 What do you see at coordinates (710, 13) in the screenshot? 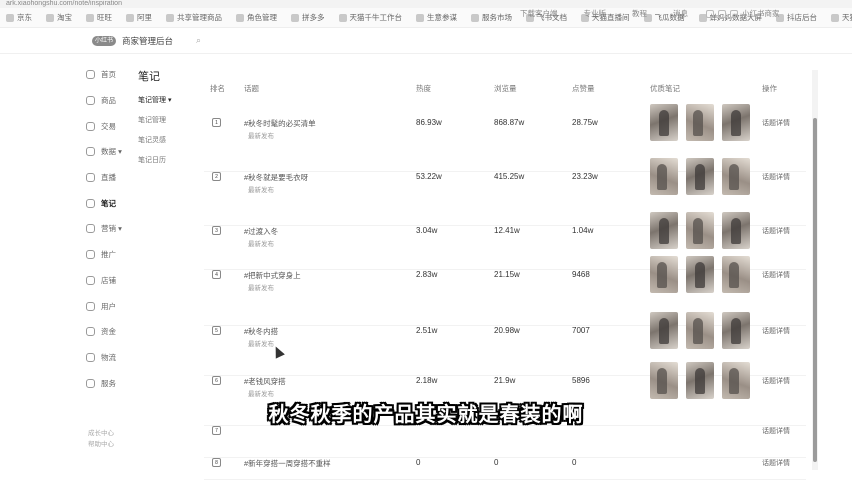
I see `message-icon` at bounding box center [710, 13].